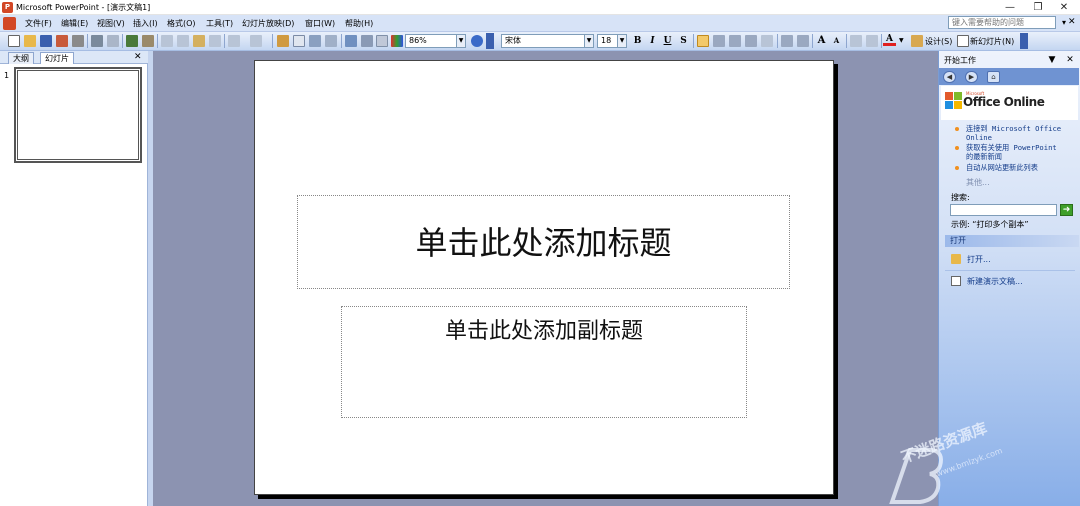 This screenshot has width=1080, height=506. Describe the element at coordinates (993, 77) in the screenshot. I see `home-icon: ⌂` at that location.